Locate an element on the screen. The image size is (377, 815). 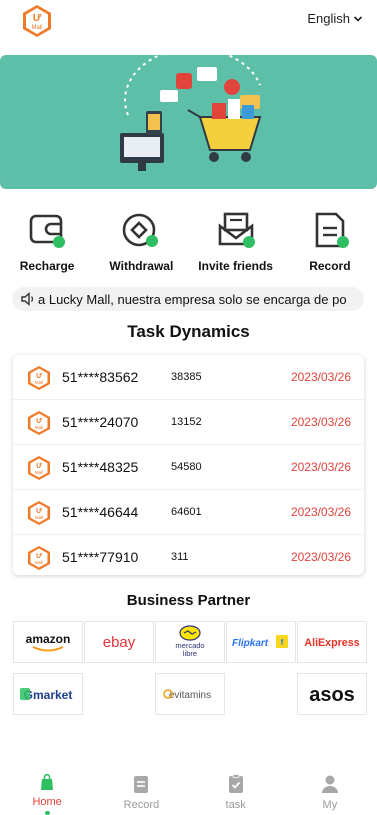
speaker-icon is located at coordinates (27, 299).